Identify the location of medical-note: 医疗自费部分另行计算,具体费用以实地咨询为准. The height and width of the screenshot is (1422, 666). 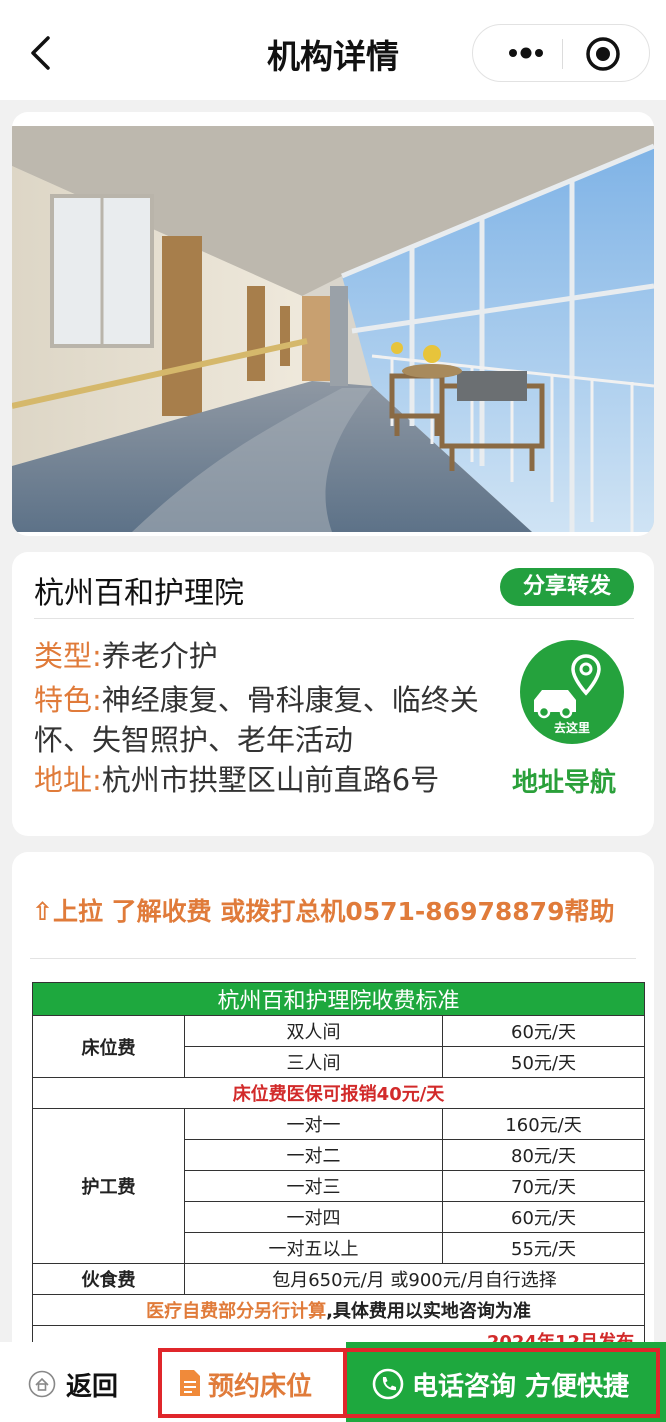
(338, 1310).